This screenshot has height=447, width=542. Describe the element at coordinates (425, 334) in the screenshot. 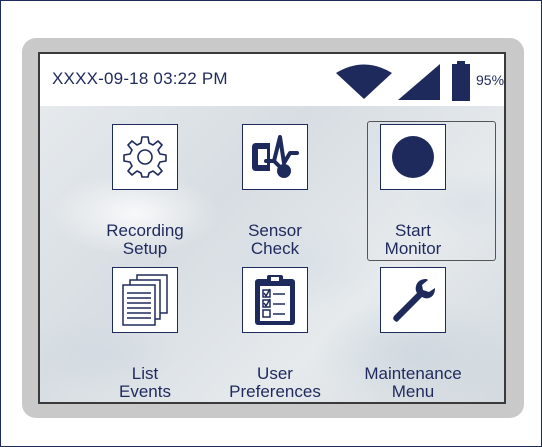

I see `maintenance-menu-tile: Maintenance Menu` at that location.